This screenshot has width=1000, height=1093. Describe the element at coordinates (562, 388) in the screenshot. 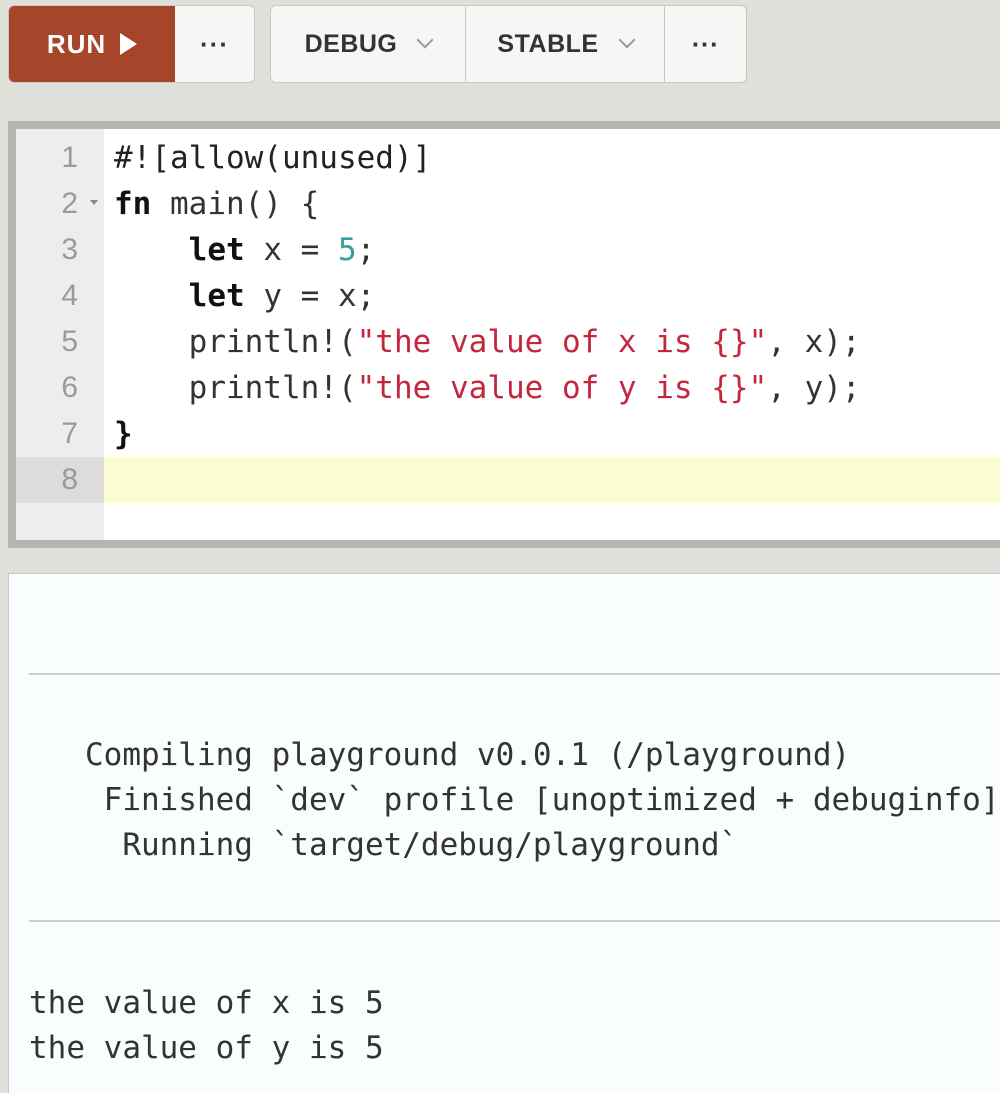

I see `code-token: "the value of y is {}"` at that location.